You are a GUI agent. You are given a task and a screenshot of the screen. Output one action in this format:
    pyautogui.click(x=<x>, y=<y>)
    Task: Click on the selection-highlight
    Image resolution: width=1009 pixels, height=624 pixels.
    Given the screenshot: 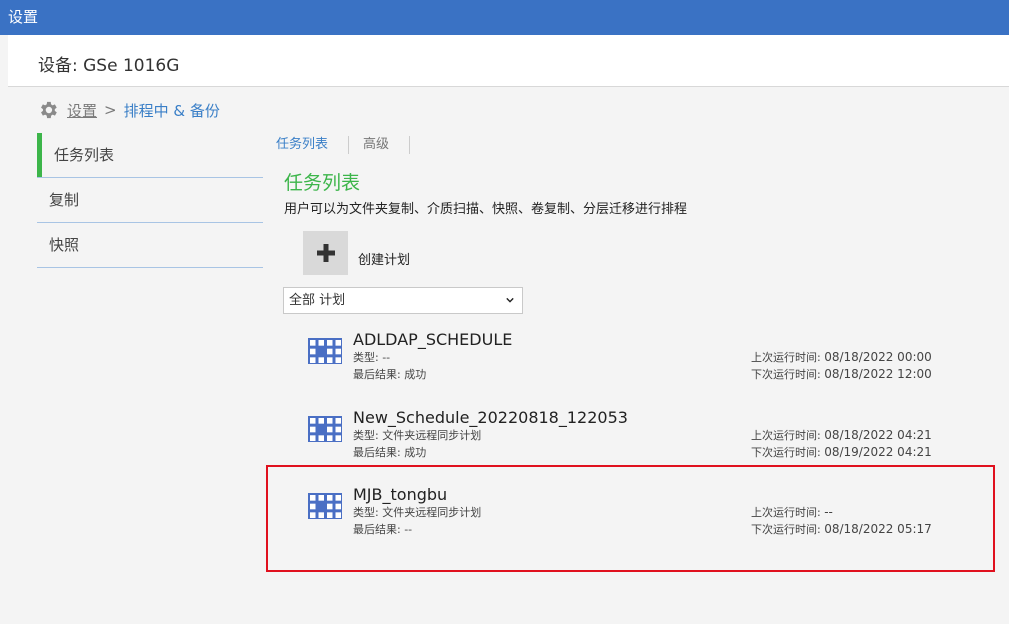 What is the action you would take?
    pyautogui.click(x=630, y=518)
    